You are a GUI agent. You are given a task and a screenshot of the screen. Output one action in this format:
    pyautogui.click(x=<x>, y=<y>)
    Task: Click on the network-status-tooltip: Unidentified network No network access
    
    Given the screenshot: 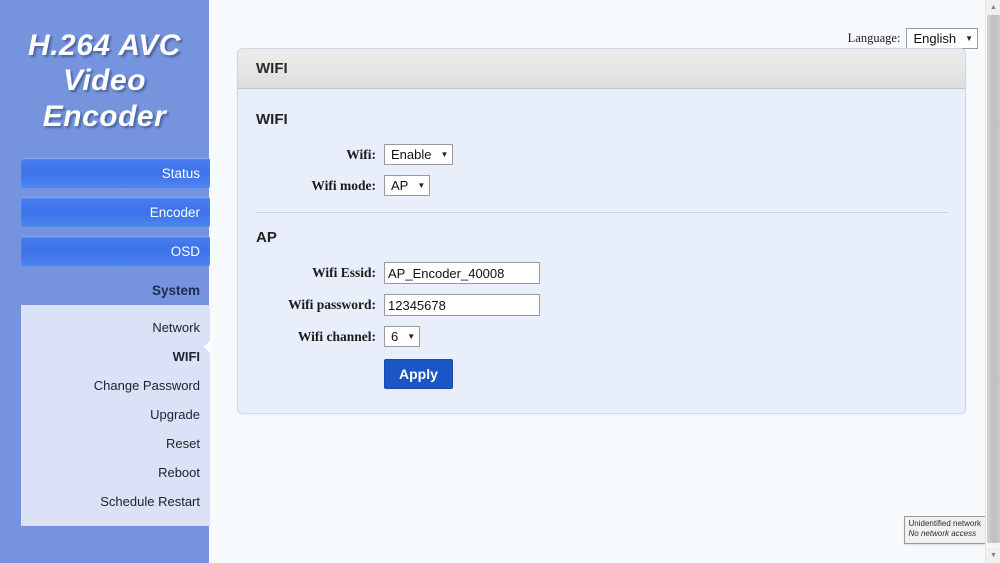 What is the action you would take?
    pyautogui.click(x=944, y=529)
    